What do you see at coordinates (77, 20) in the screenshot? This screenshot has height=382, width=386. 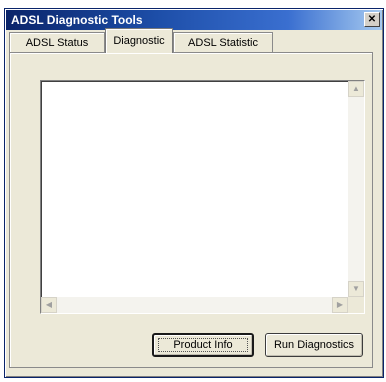 I see `window-title: ADSL Diagnostic Tools` at bounding box center [77, 20].